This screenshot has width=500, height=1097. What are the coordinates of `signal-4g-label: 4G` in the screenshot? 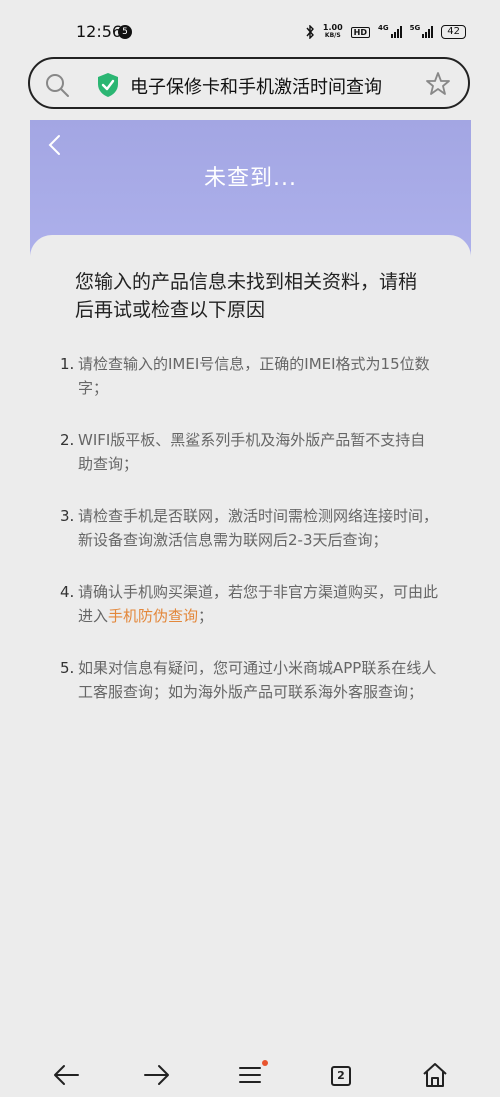 It's located at (383, 28).